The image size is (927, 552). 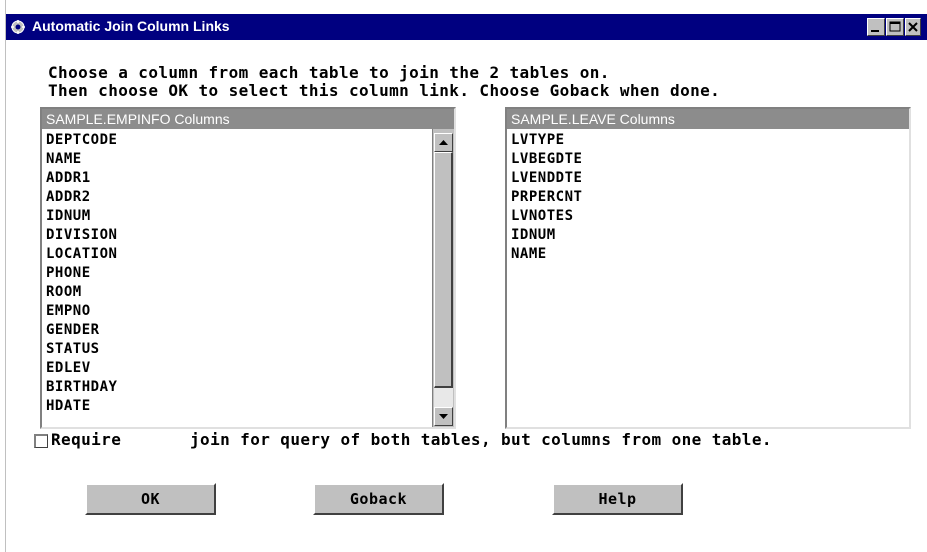 I want to click on list-item: PHONE, so click(x=81, y=273).